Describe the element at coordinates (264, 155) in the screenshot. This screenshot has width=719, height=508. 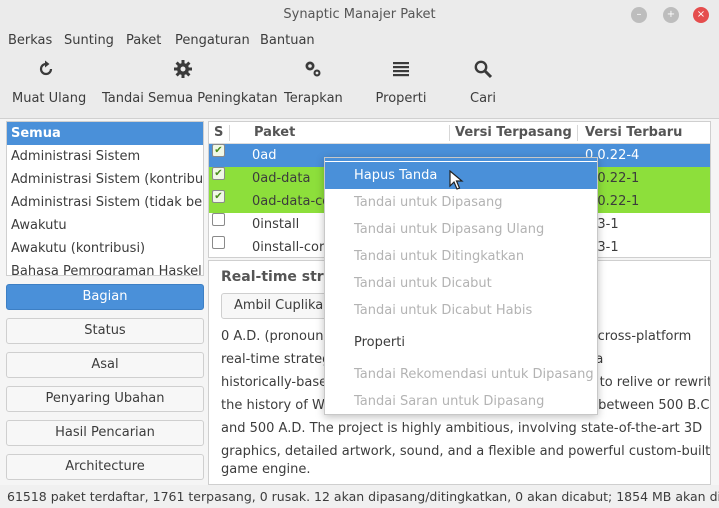
I see `package-name: 0ad` at that location.